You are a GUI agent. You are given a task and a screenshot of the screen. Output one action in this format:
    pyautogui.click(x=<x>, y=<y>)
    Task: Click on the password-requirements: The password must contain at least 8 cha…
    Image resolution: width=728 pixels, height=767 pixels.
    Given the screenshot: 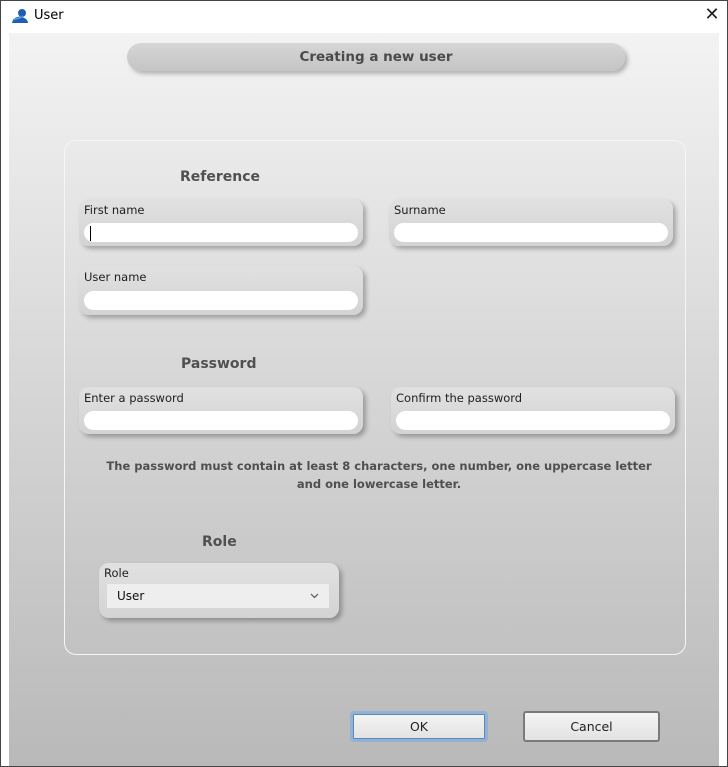 What is the action you would take?
    pyautogui.click(x=379, y=475)
    